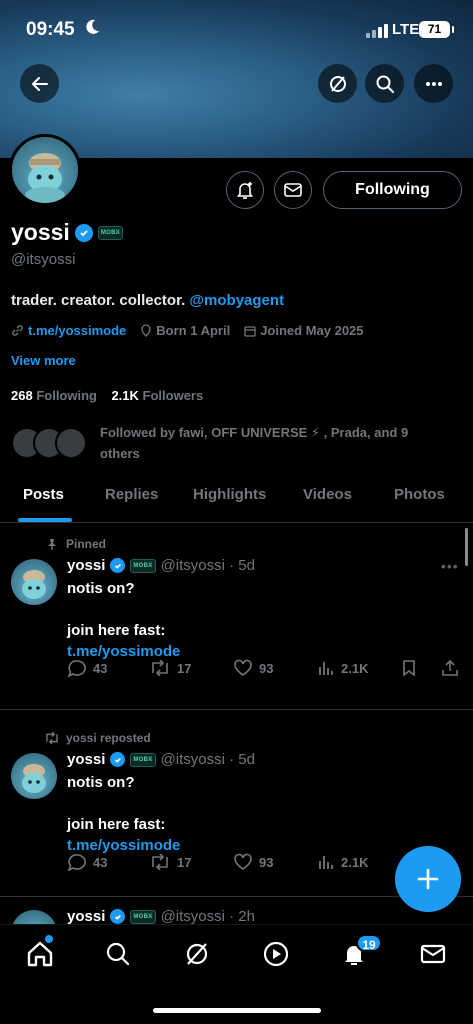 The image size is (473, 1024). What do you see at coordinates (419, 494) in the screenshot?
I see `tab-photos: Photos` at bounding box center [419, 494].